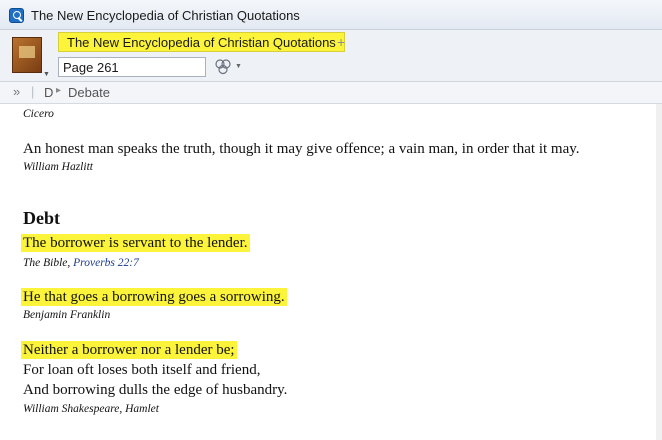 This screenshot has height=440, width=662. Describe the element at coordinates (58, 167) in the screenshot. I see `attribution: William Hazlitt` at that location.